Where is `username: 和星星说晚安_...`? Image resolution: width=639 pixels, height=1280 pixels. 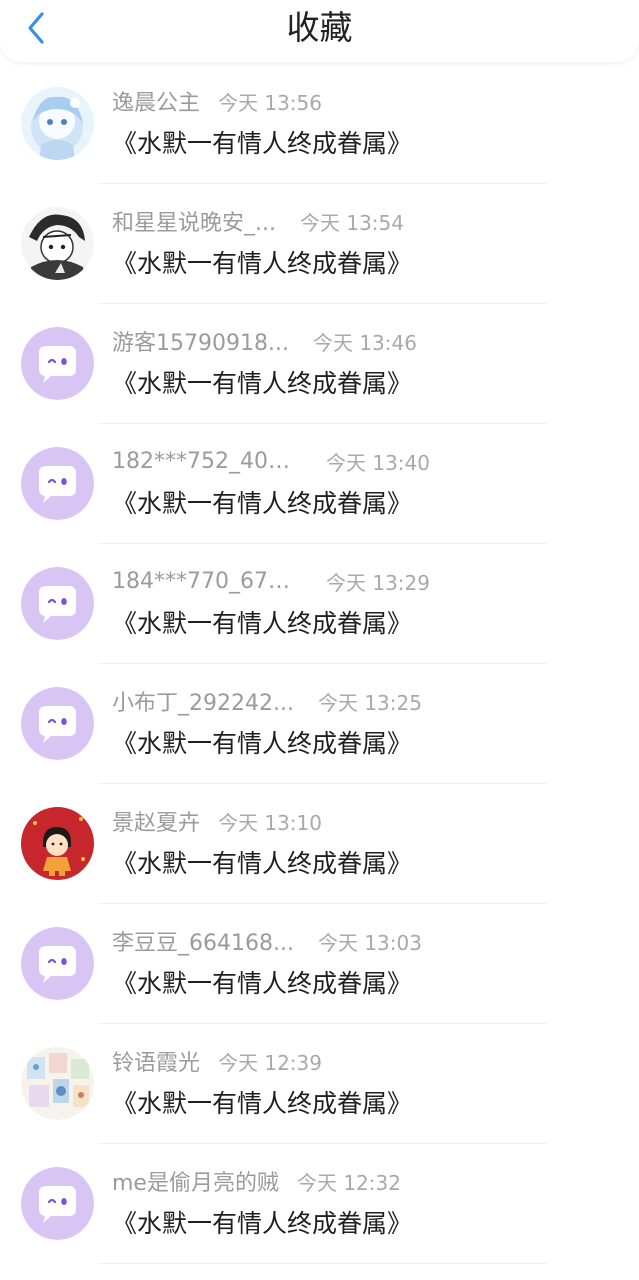
username: 和星星说晚安_... is located at coordinates (194, 223).